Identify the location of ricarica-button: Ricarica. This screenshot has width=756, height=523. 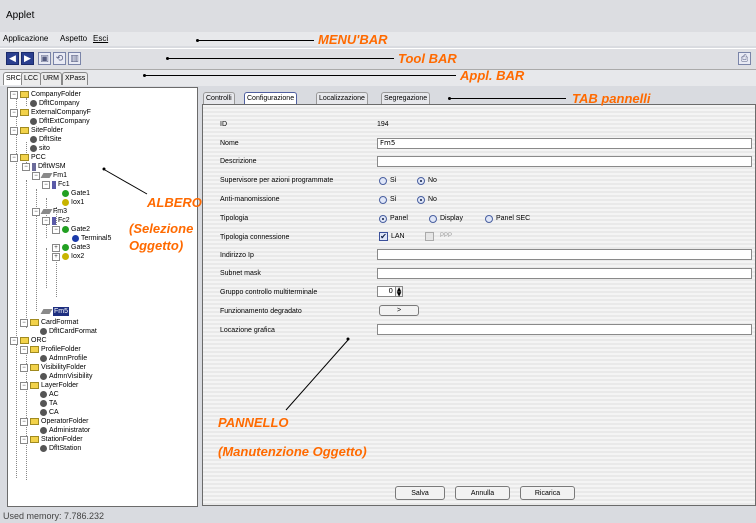
(547, 493).